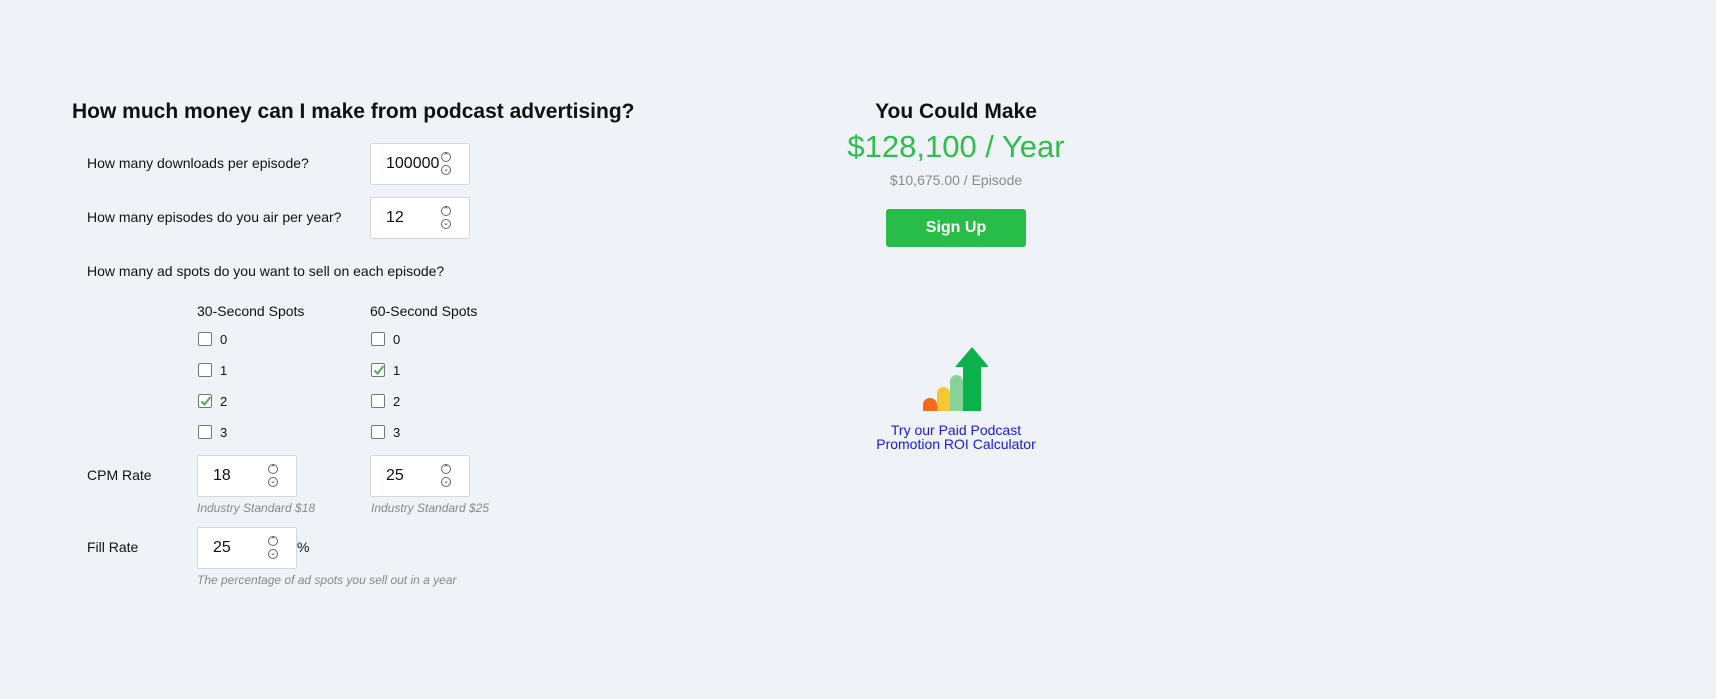 The image size is (1716, 699). Describe the element at coordinates (198, 163) in the screenshot. I see `downloads-label: How many downloads per episode?` at that location.